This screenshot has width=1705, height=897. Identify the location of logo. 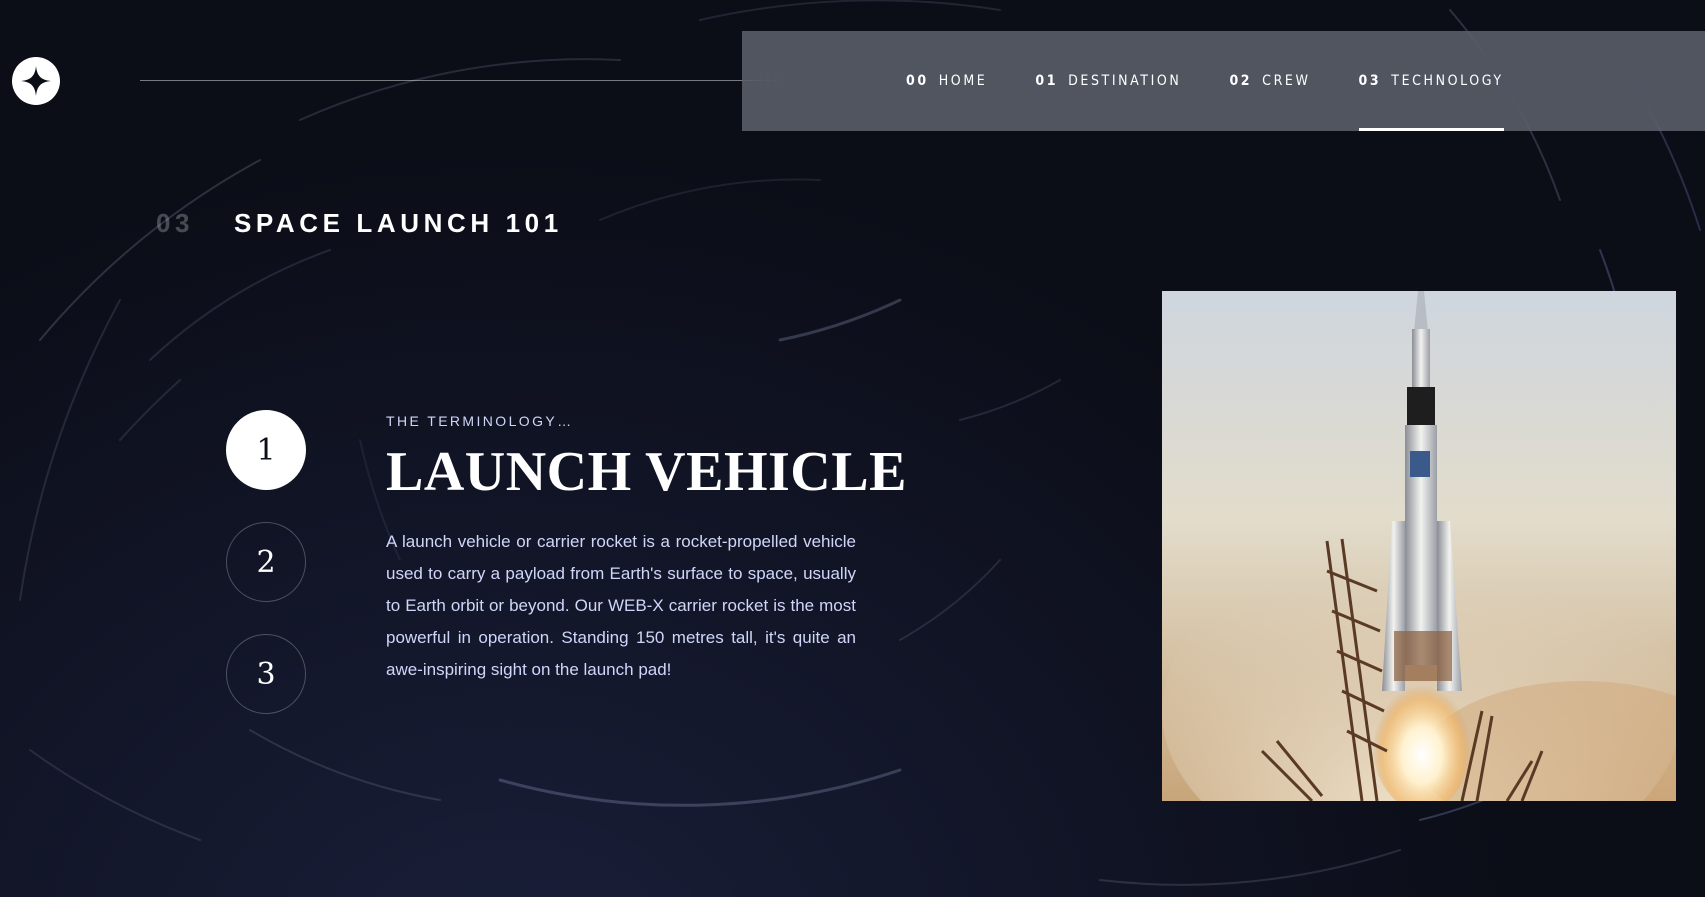
(36, 81).